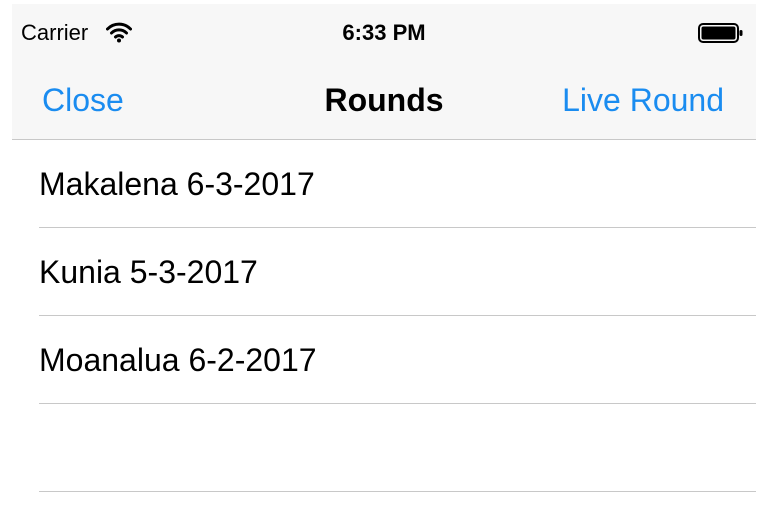  What do you see at coordinates (397, 491) in the screenshot?
I see `row-separator` at bounding box center [397, 491].